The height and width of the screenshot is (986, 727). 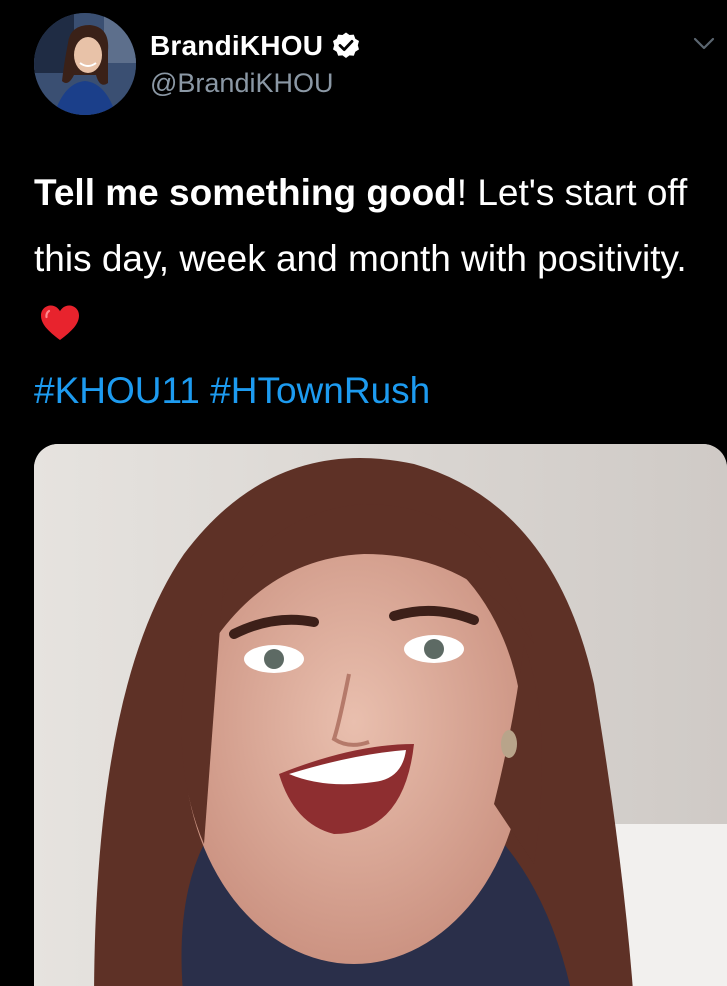 I want to click on chevron-down-icon, so click(x=704, y=44).